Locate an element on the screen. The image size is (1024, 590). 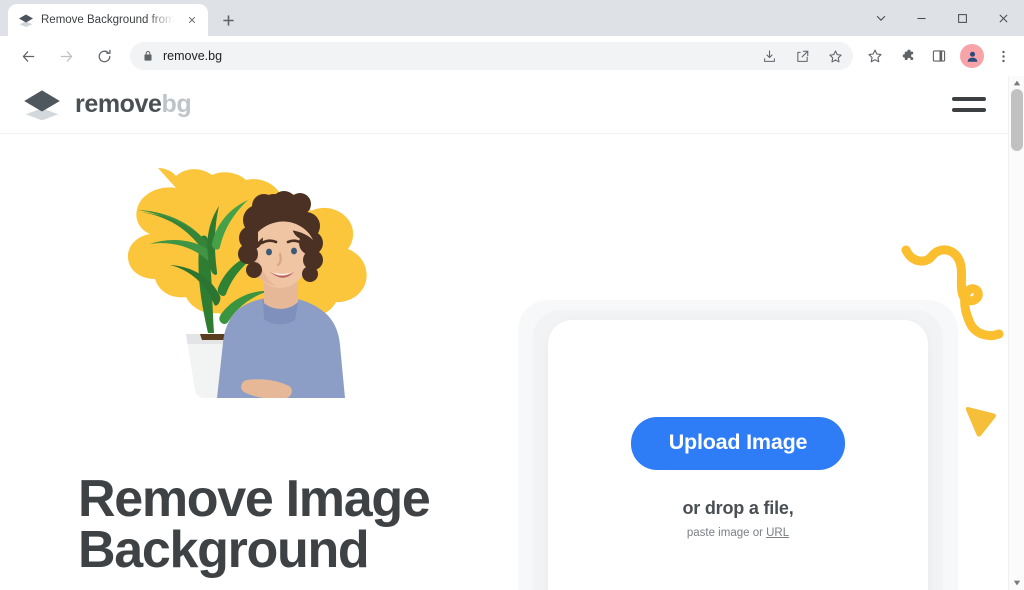
caret-down-icon is located at coordinates (1017, 583).